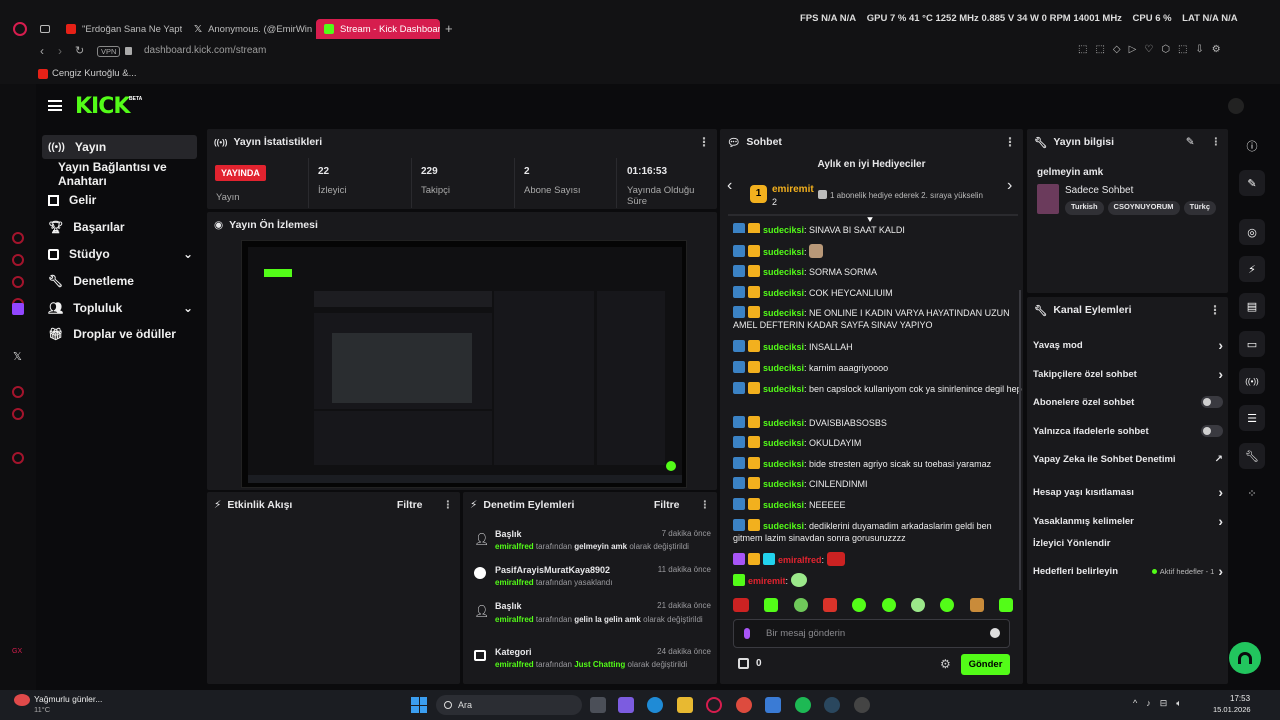 The width and height of the screenshot is (1280, 720). What do you see at coordinates (685, 705) in the screenshot?
I see `explorer-icon` at bounding box center [685, 705].